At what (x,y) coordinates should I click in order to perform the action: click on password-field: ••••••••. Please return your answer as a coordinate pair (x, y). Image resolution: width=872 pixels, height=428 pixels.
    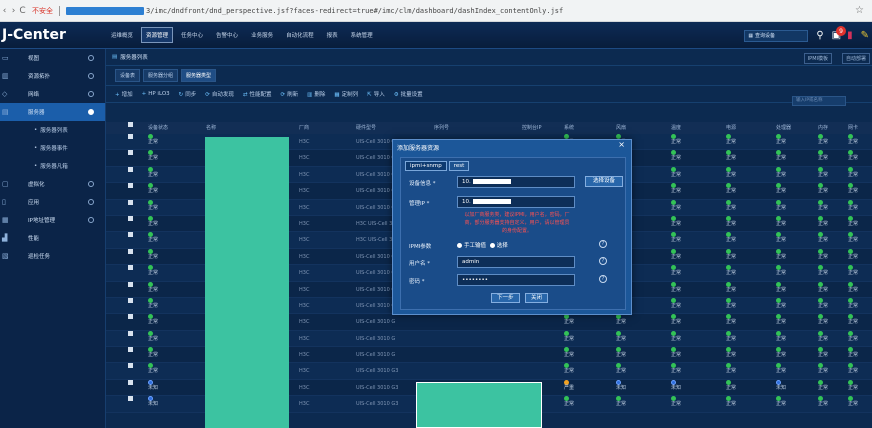
    Looking at the image, I should click on (516, 280).